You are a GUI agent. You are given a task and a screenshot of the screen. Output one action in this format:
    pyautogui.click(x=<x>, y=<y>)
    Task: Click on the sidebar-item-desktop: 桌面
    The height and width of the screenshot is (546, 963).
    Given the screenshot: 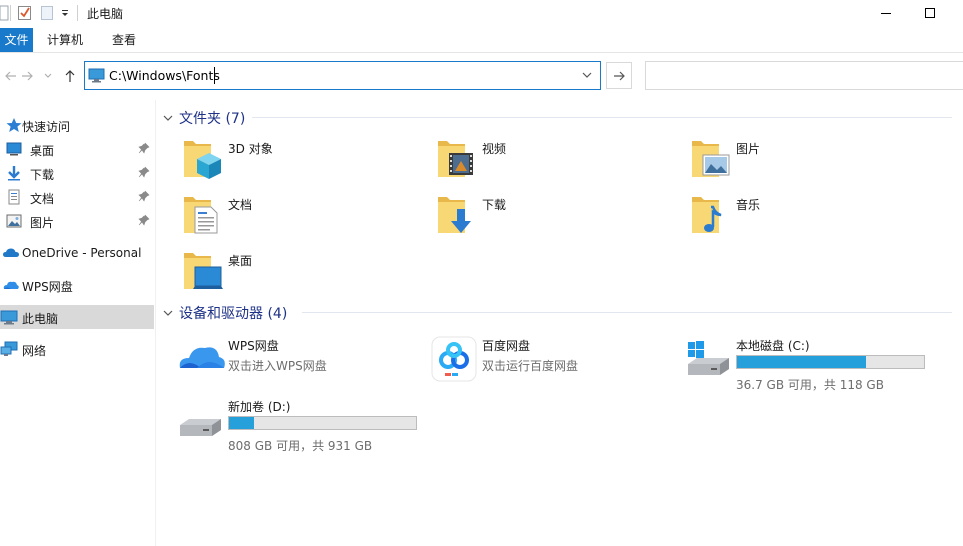 What is the action you would take?
    pyautogui.click(x=77, y=149)
    